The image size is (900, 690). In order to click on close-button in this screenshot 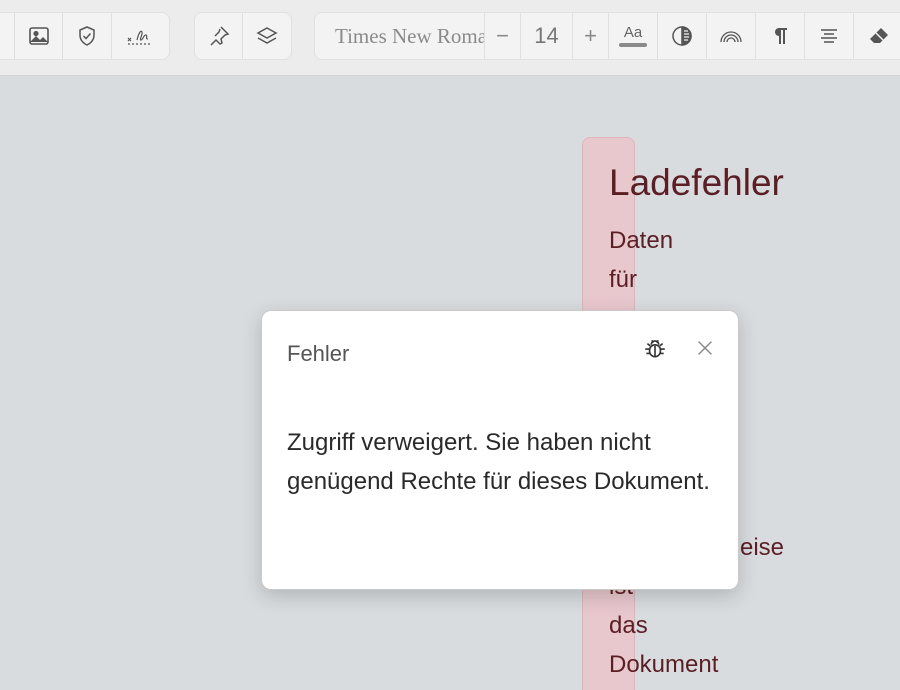, I will do `click(705, 348)`.